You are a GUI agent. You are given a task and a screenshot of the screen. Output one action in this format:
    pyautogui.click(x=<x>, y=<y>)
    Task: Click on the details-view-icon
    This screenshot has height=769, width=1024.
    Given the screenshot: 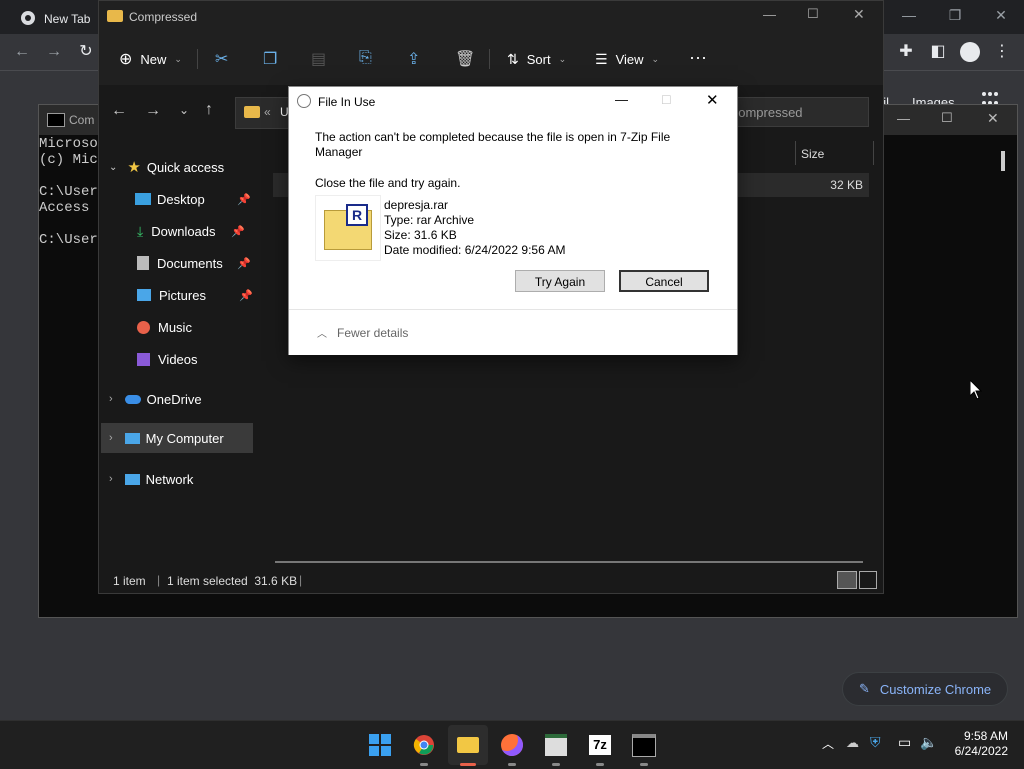 What is the action you would take?
    pyautogui.click(x=847, y=580)
    